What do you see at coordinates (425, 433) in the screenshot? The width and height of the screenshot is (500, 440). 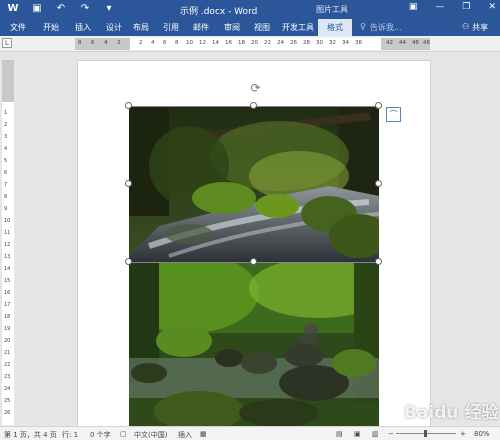 I see `zoom-slider-thumb` at bounding box center [425, 433].